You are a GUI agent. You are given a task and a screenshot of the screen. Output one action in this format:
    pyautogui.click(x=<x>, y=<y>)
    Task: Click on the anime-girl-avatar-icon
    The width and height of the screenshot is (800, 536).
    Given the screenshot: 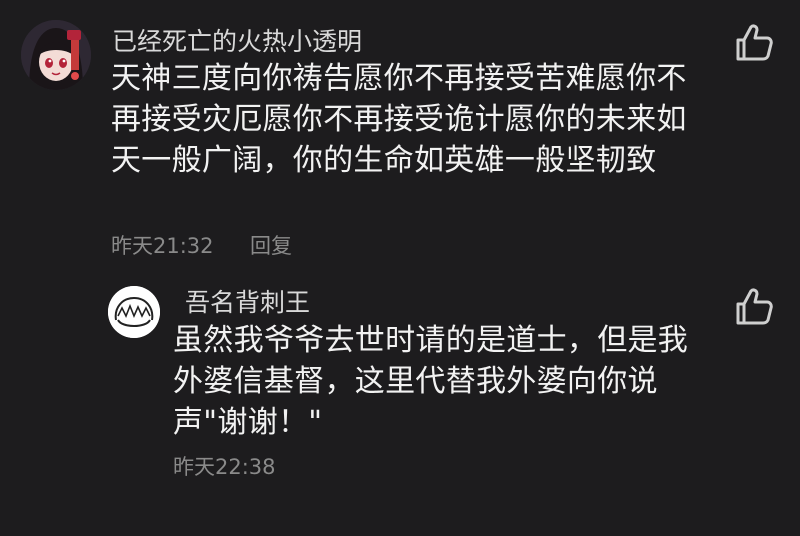 What is the action you would take?
    pyautogui.click(x=56, y=55)
    